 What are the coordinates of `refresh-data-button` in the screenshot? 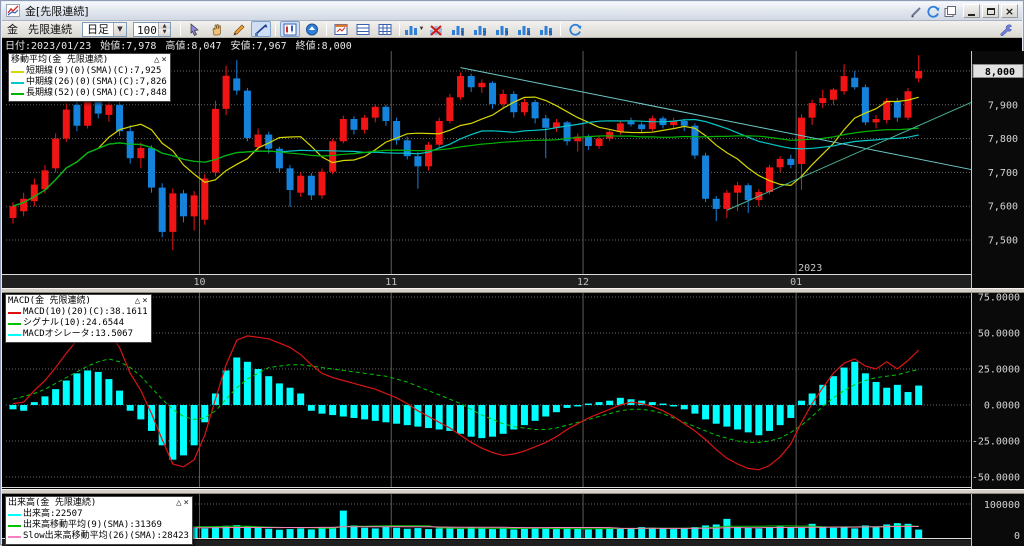 It's located at (575, 29).